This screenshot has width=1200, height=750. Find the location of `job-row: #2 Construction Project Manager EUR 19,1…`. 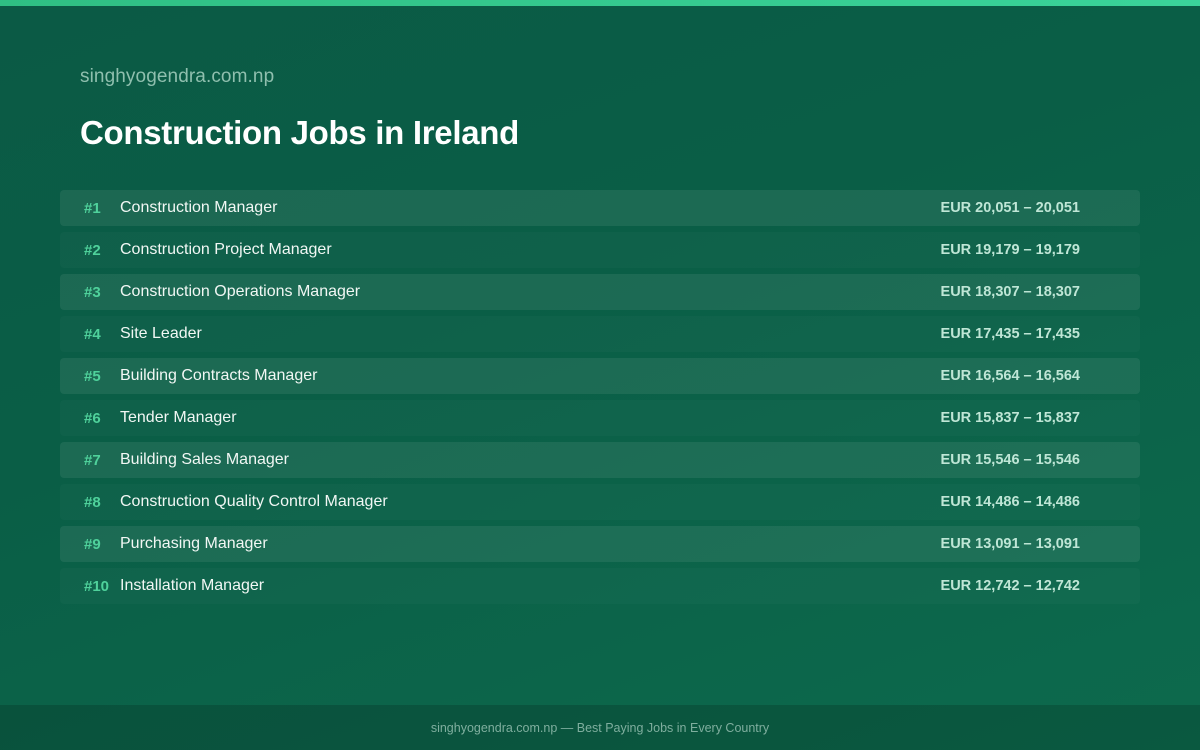

job-row: #2 Construction Project Manager EUR 19,1… is located at coordinates (600, 250).